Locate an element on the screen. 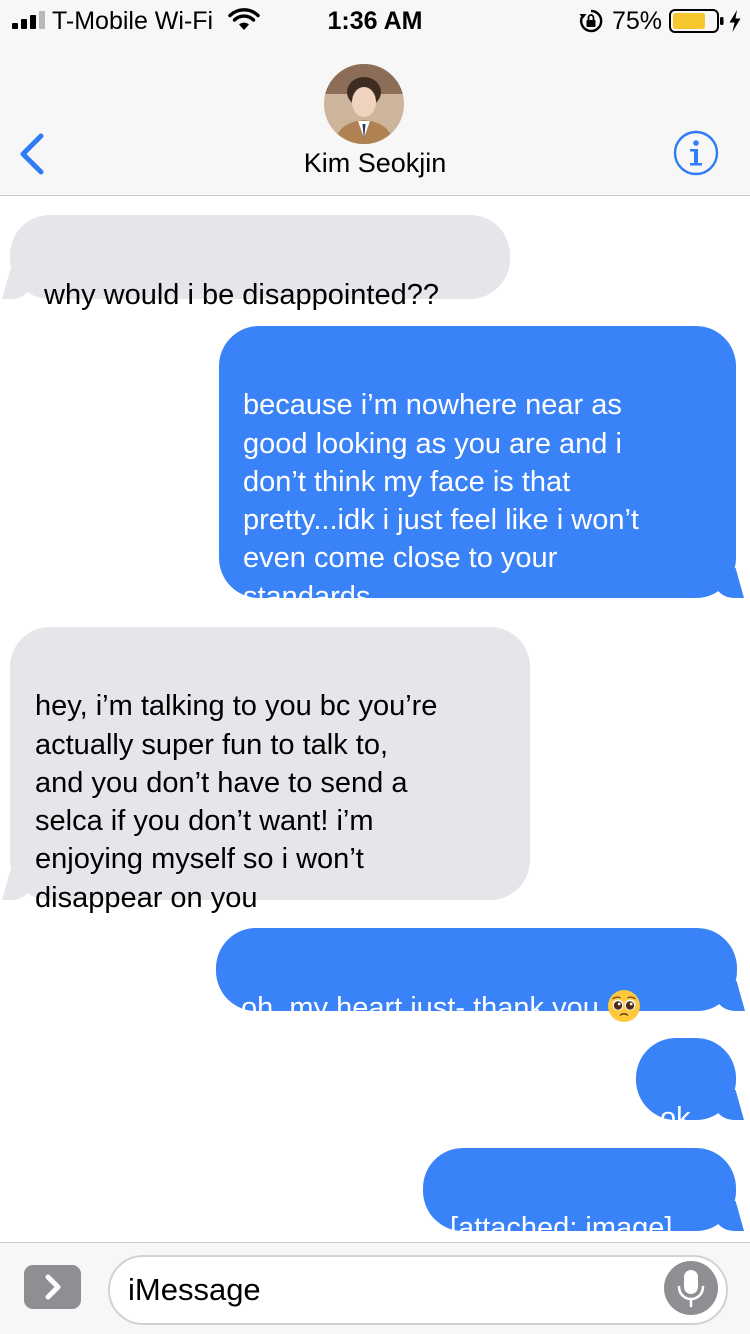  battery-percent: 75% is located at coordinates (637, 21).